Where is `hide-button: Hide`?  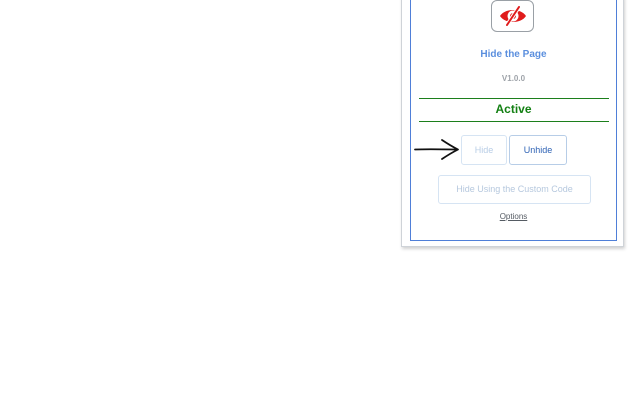
hide-button: Hide is located at coordinates (484, 150).